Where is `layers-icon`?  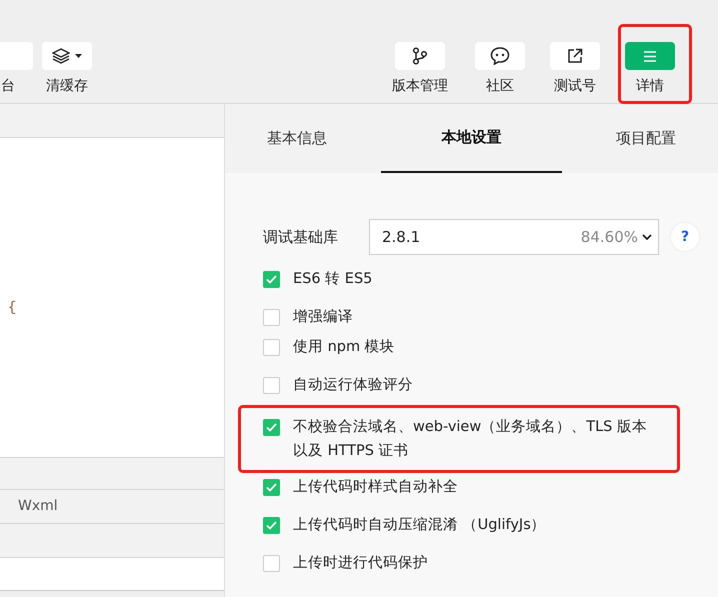 layers-icon is located at coordinates (61, 56).